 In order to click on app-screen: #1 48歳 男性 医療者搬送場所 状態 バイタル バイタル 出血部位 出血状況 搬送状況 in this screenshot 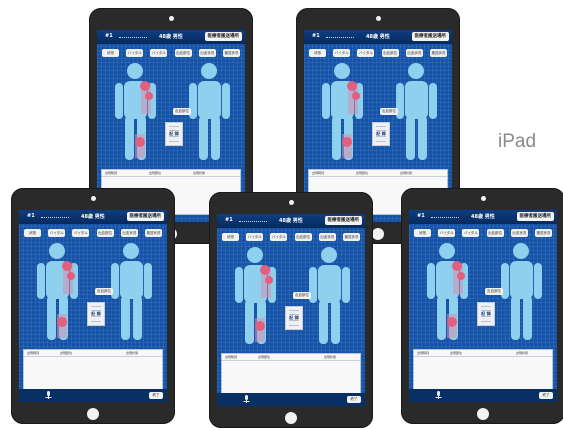, I will do `click(483, 306)`.